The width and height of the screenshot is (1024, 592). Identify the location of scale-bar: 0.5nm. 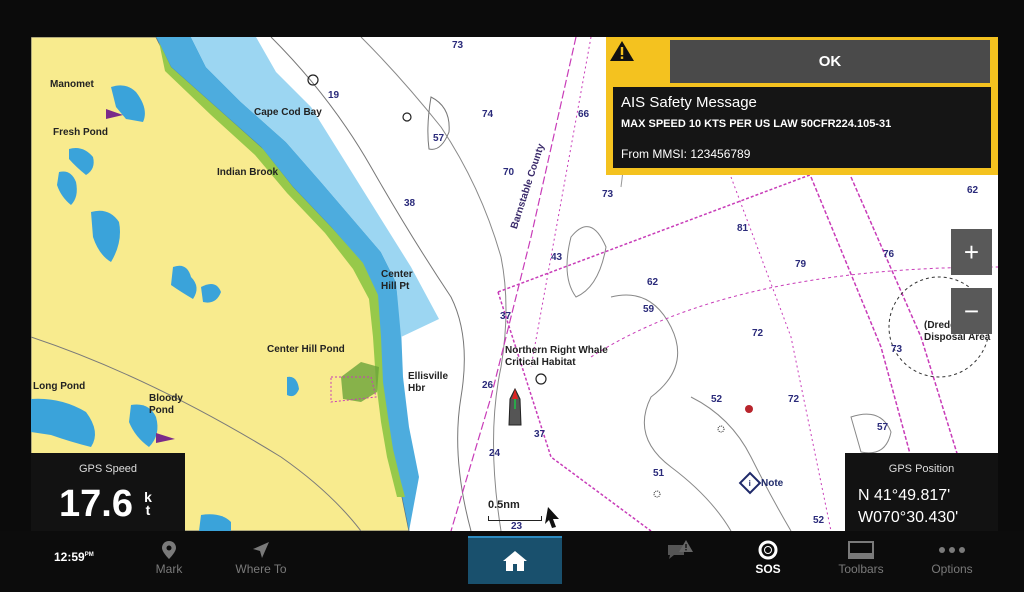
(515, 510).